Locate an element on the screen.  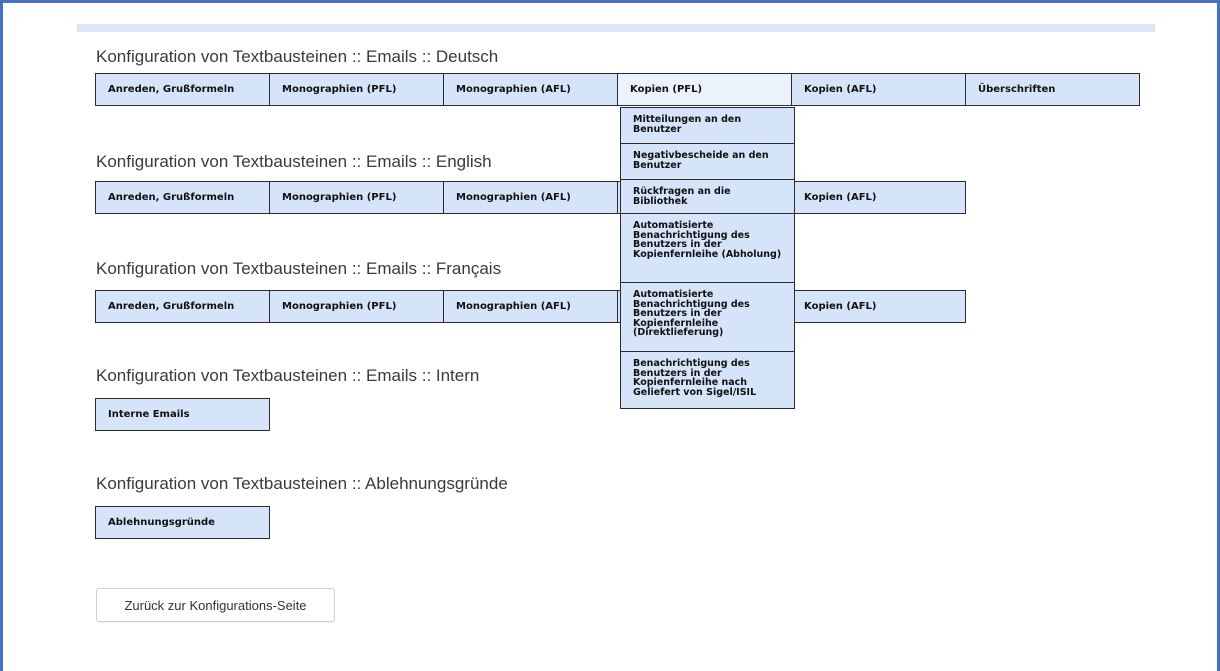
menu-item-negativbescheide: Negativbescheide an den Benutzer is located at coordinates (707, 162).